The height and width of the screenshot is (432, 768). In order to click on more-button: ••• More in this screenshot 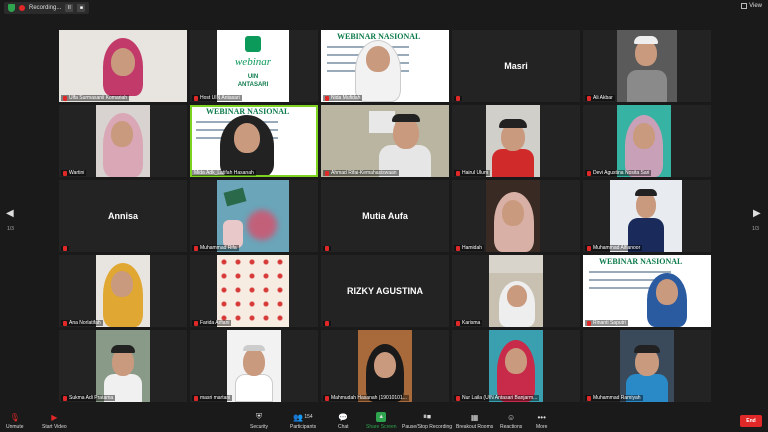, I will do `click(541, 421)`.